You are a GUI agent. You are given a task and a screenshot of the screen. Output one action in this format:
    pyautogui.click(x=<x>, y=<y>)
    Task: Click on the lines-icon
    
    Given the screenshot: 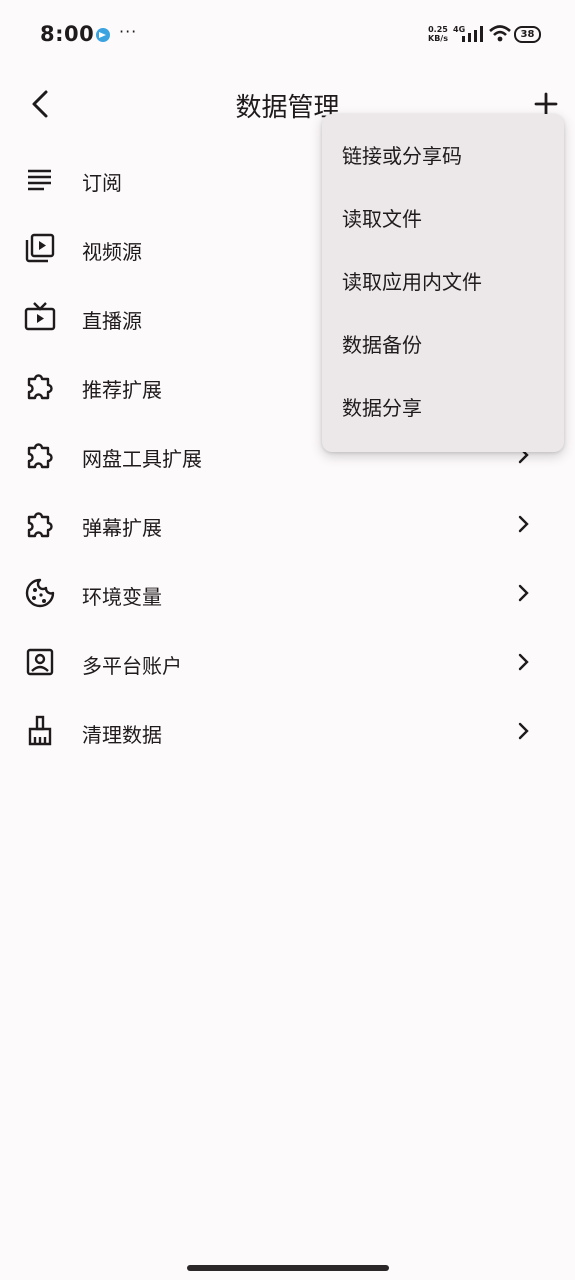 What is the action you would take?
    pyautogui.click(x=39, y=180)
    